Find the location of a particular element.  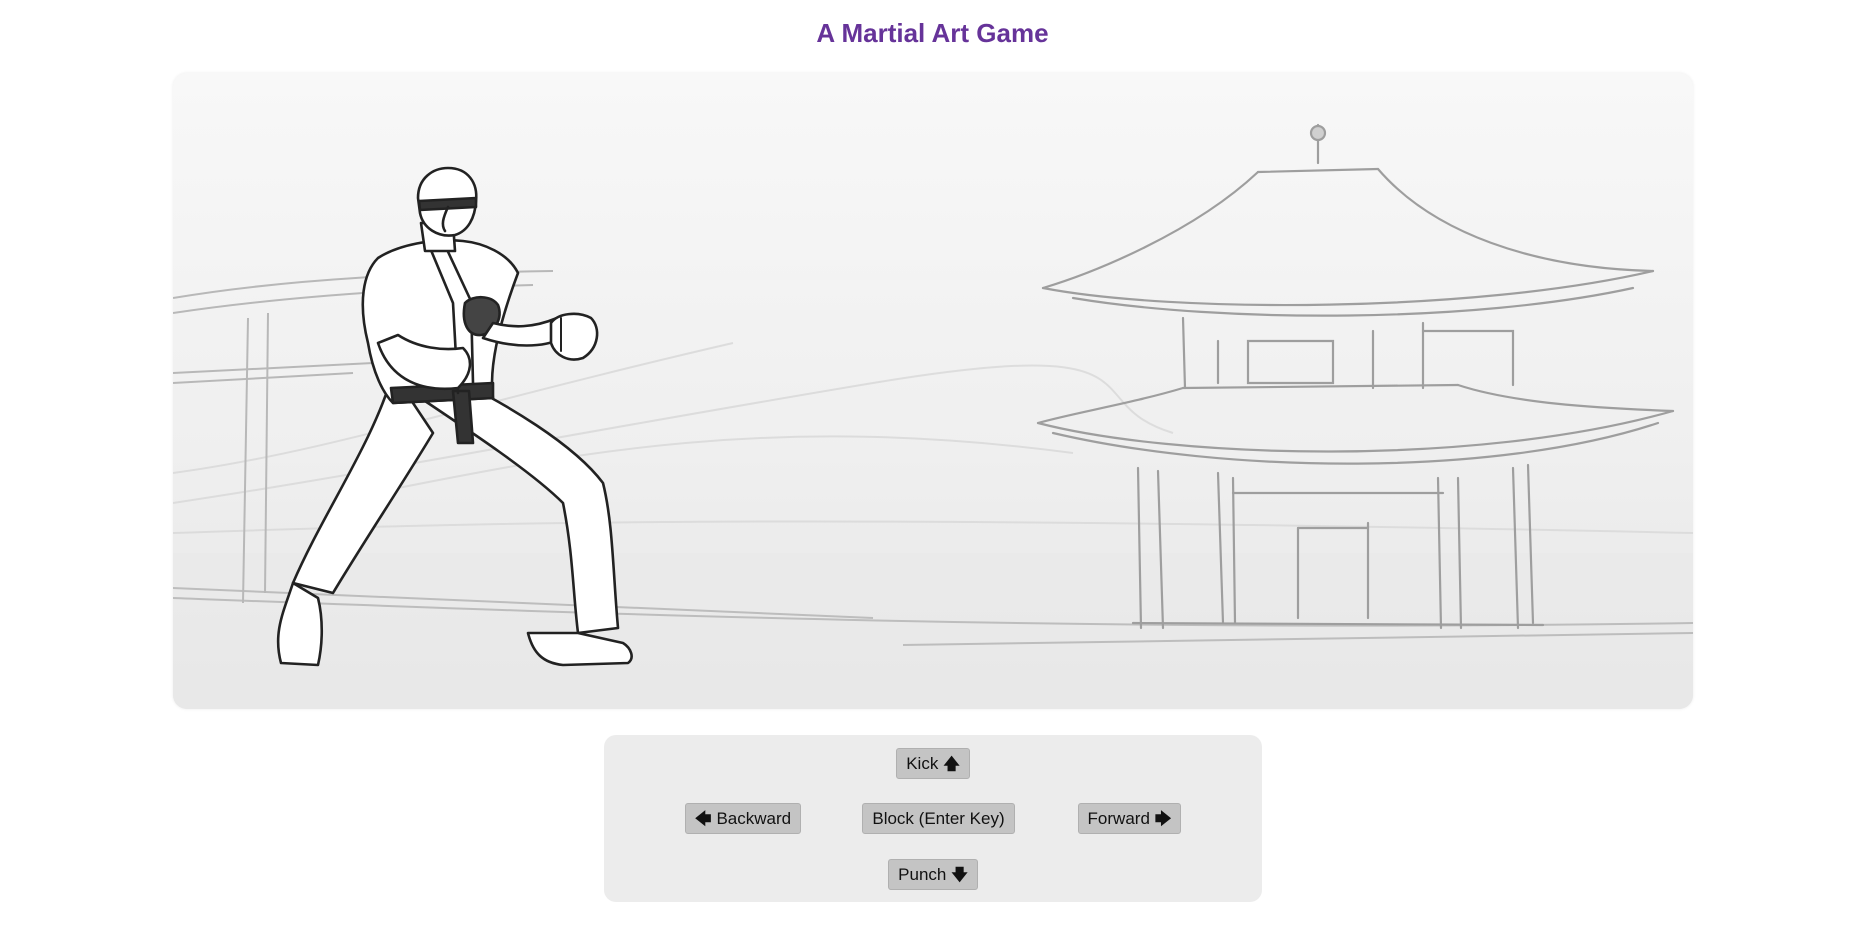

punch-button: Punch 🡇 is located at coordinates (933, 874).